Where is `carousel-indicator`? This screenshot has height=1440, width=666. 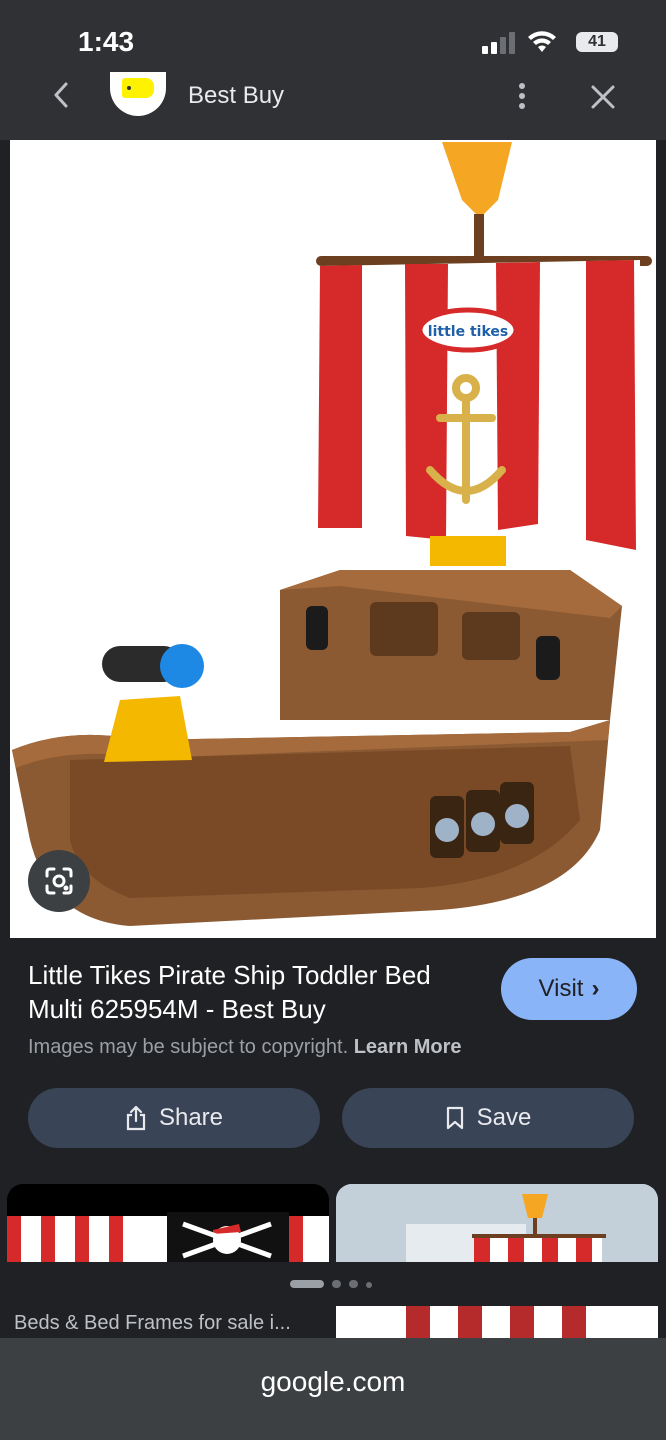 carousel-indicator is located at coordinates (335, 1285).